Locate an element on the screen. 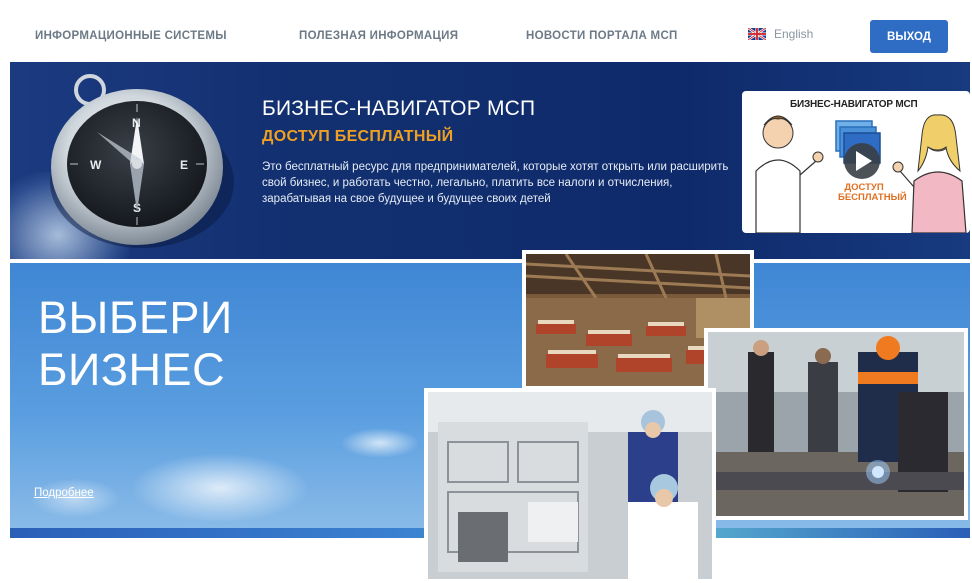 Image resolution: width=972 pixels, height=583 pixels. uk-flag-icon is located at coordinates (757, 34).